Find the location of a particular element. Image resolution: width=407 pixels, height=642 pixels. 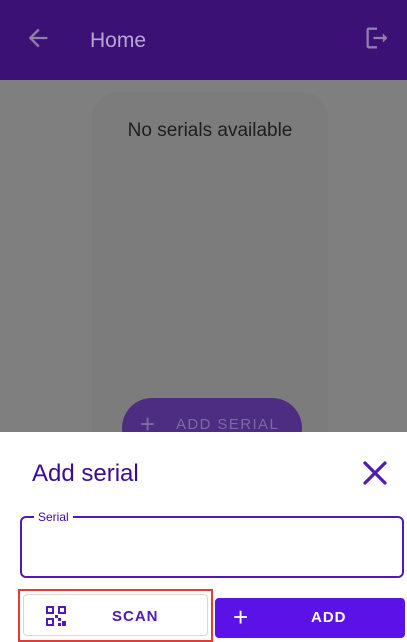

scan-label: SCAN is located at coordinates (135, 616).